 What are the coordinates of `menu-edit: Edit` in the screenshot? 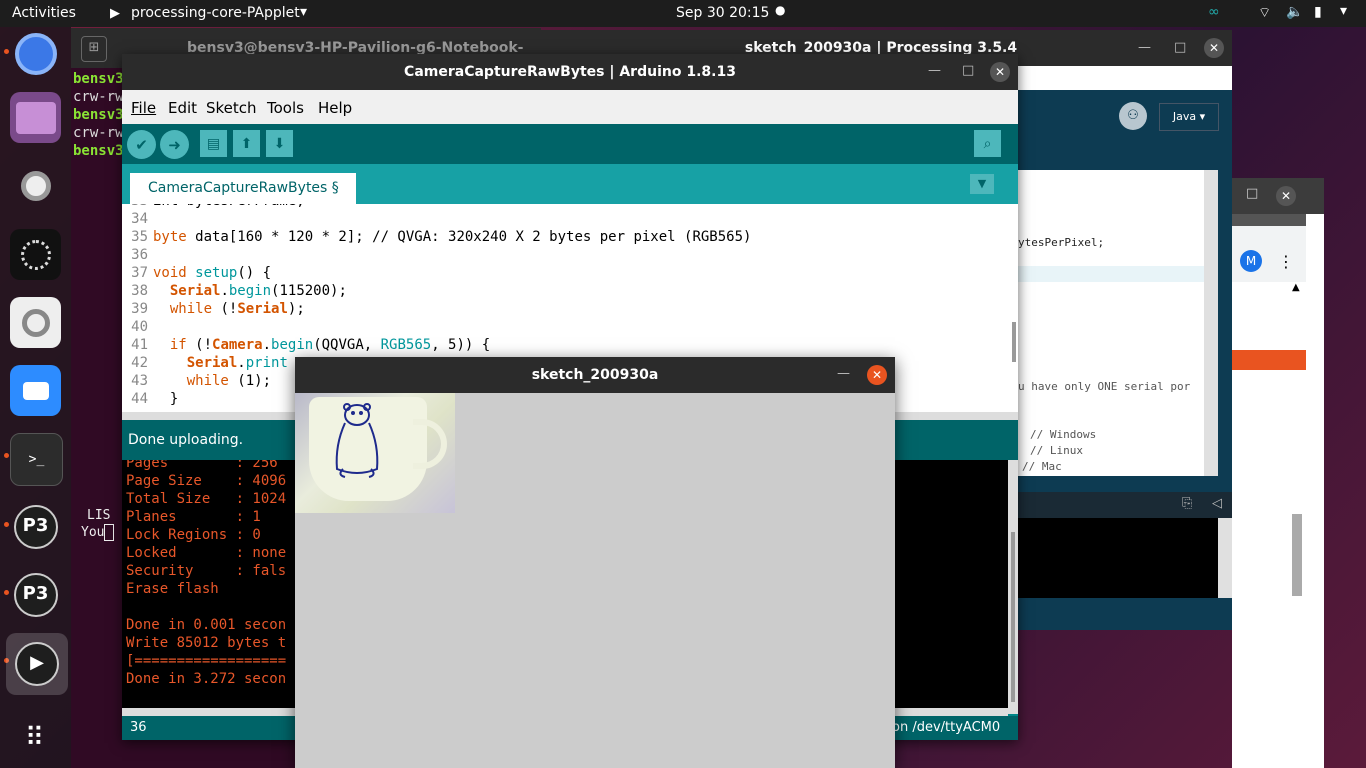 It's located at (182, 108).